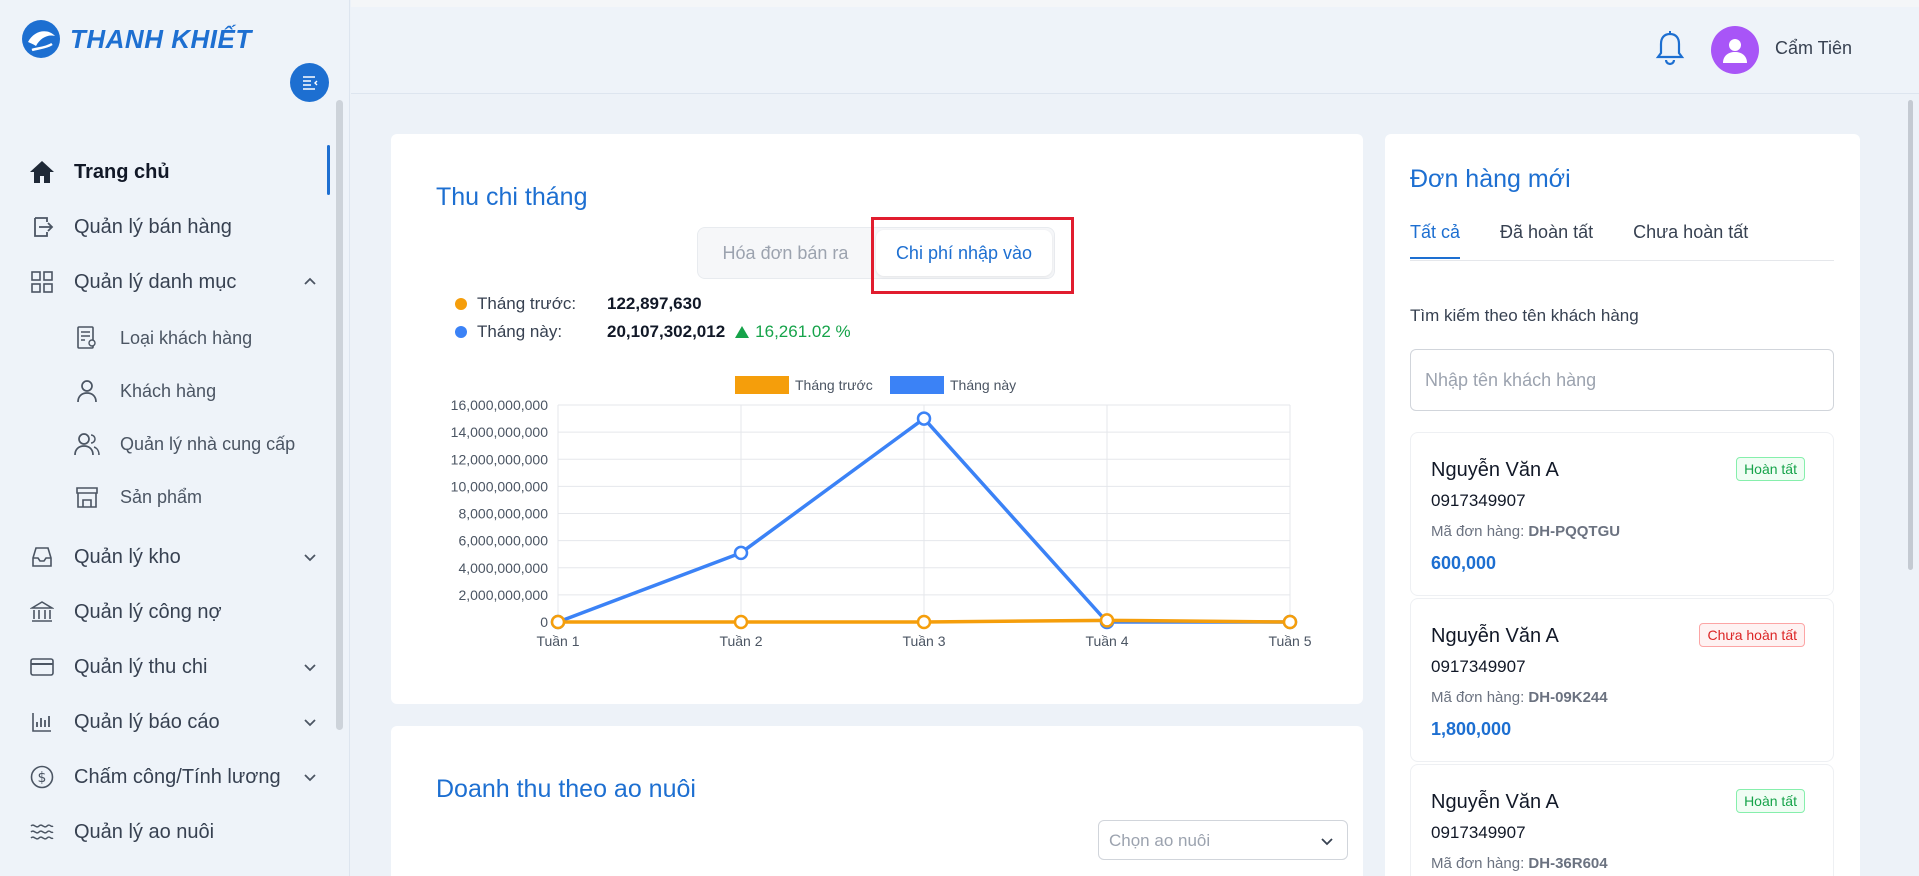 Image resolution: width=1919 pixels, height=876 pixels. I want to click on avatar, so click(1735, 50).